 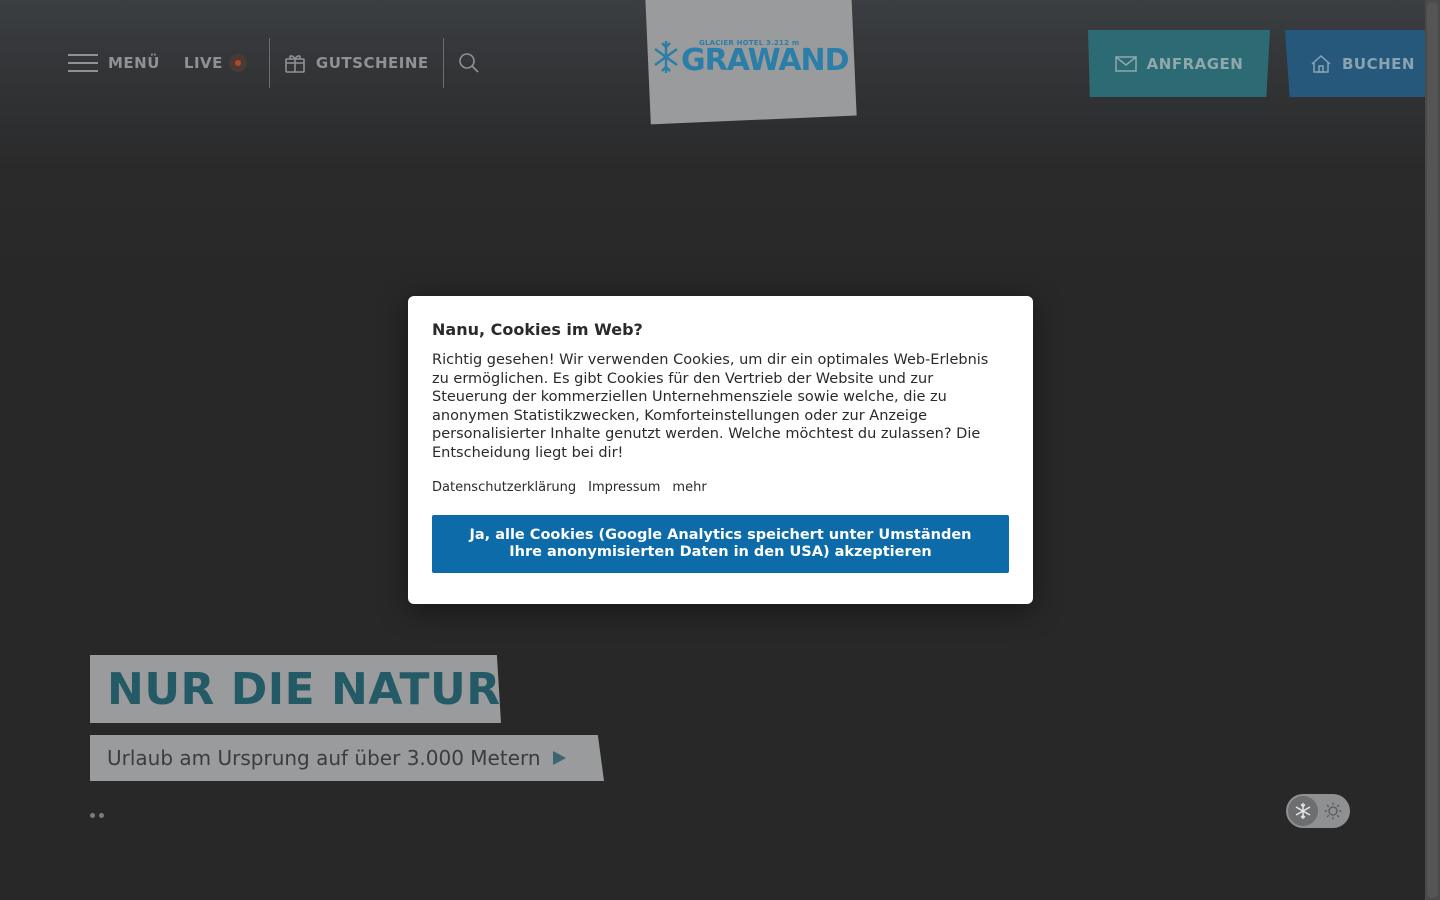 What do you see at coordinates (237, 63) in the screenshot?
I see `live-indicator-icon` at bounding box center [237, 63].